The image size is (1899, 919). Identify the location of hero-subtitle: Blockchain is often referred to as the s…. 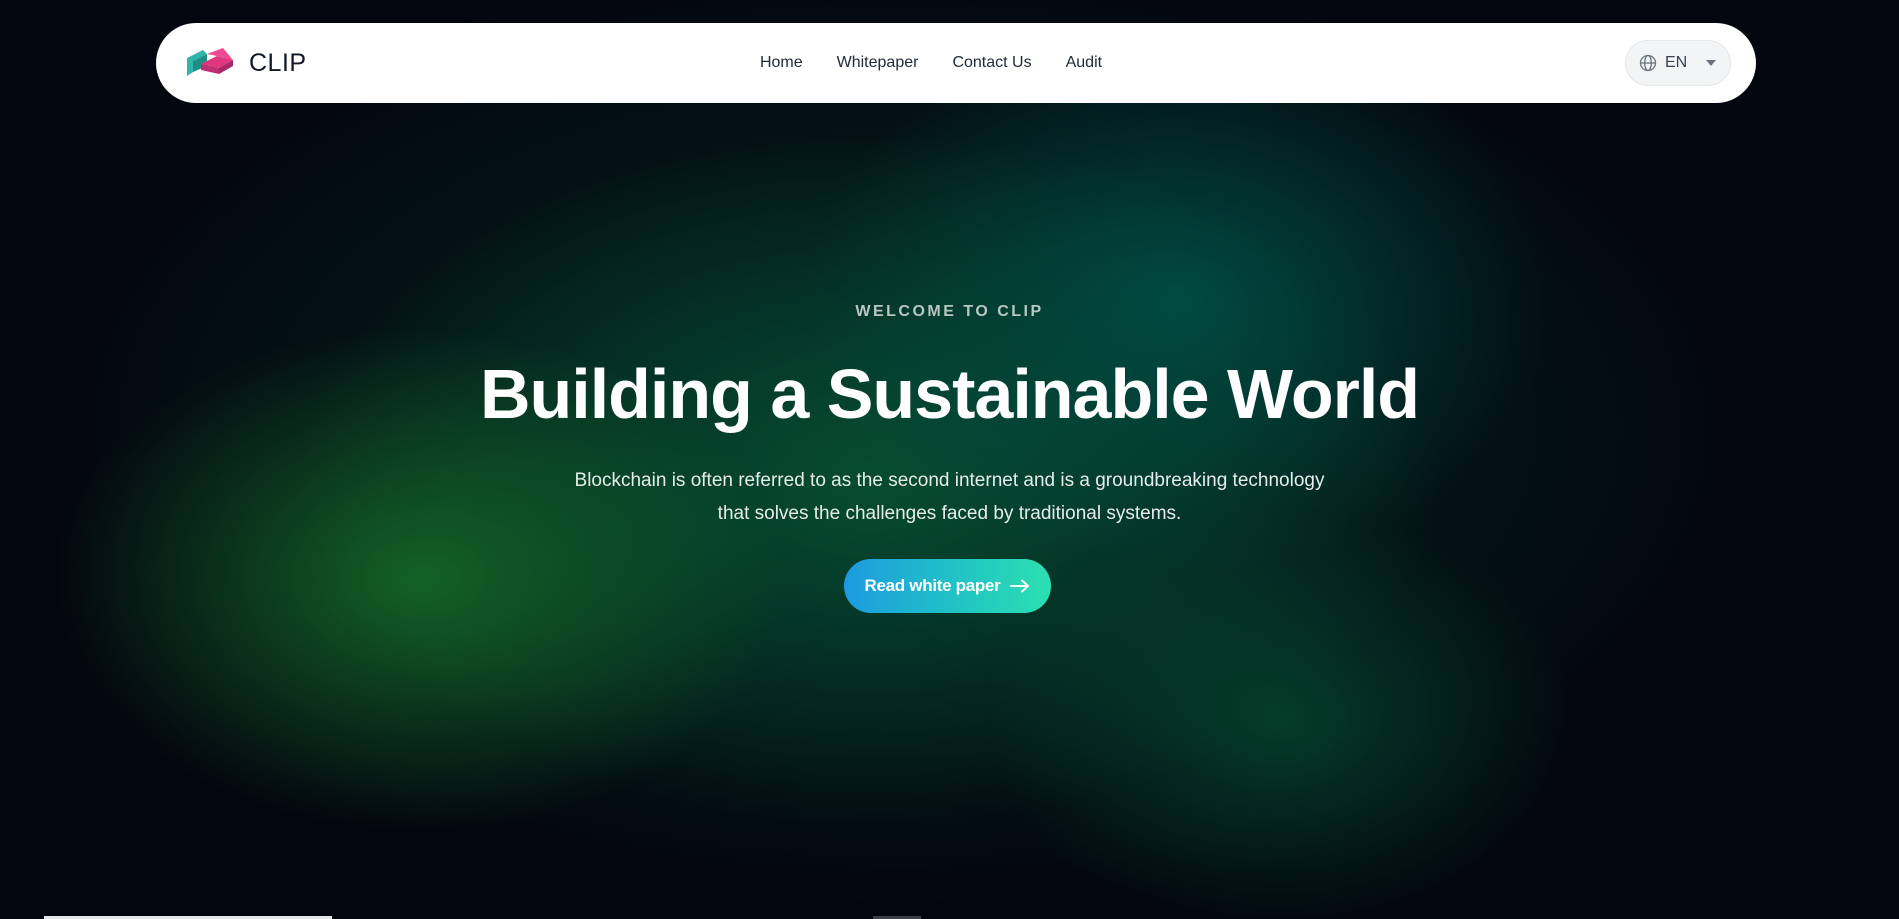
(949, 497).